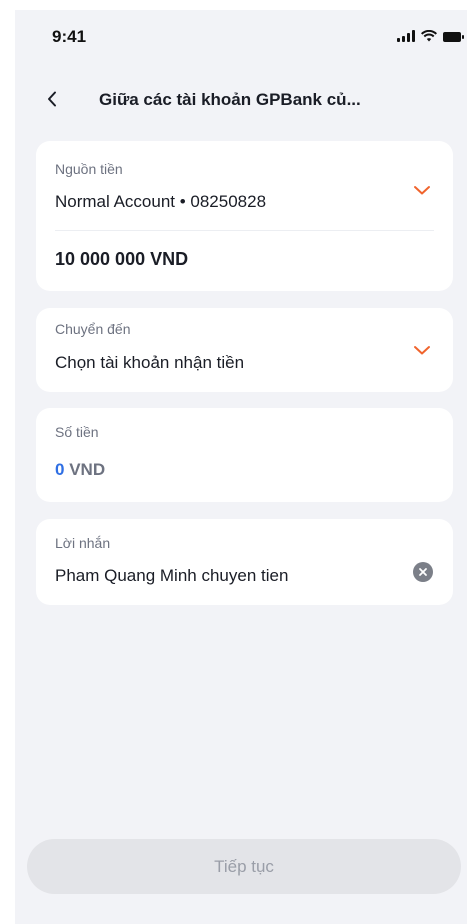 The height and width of the screenshot is (924, 467). What do you see at coordinates (161, 201) in the screenshot?
I see `source-account: Normal Account • 08250828` at bounding box center [161, 201].